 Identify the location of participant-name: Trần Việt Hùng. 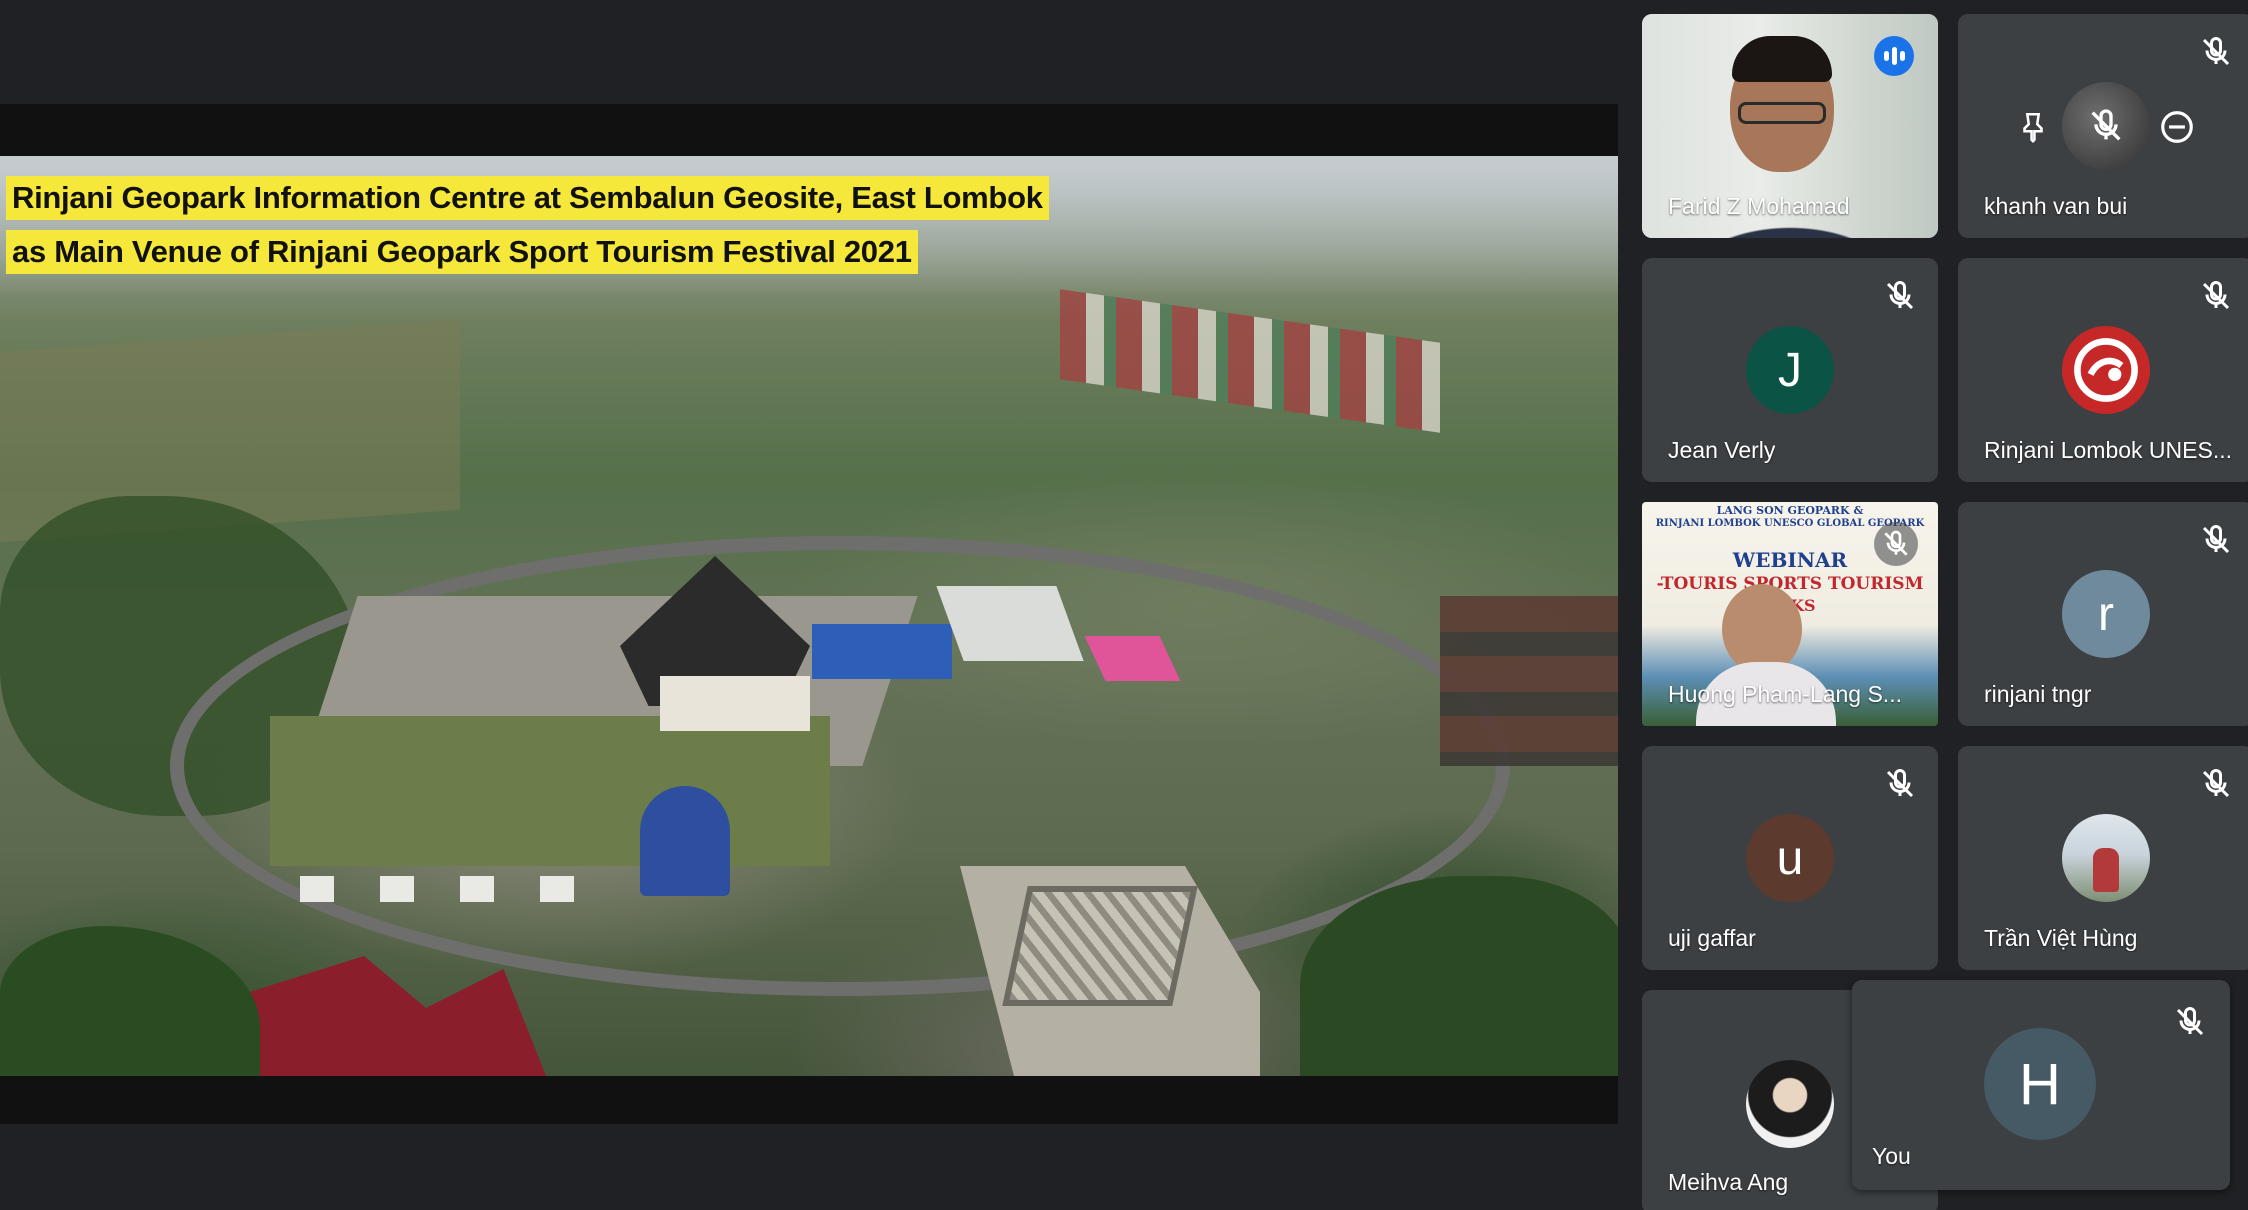
(2061, 938).